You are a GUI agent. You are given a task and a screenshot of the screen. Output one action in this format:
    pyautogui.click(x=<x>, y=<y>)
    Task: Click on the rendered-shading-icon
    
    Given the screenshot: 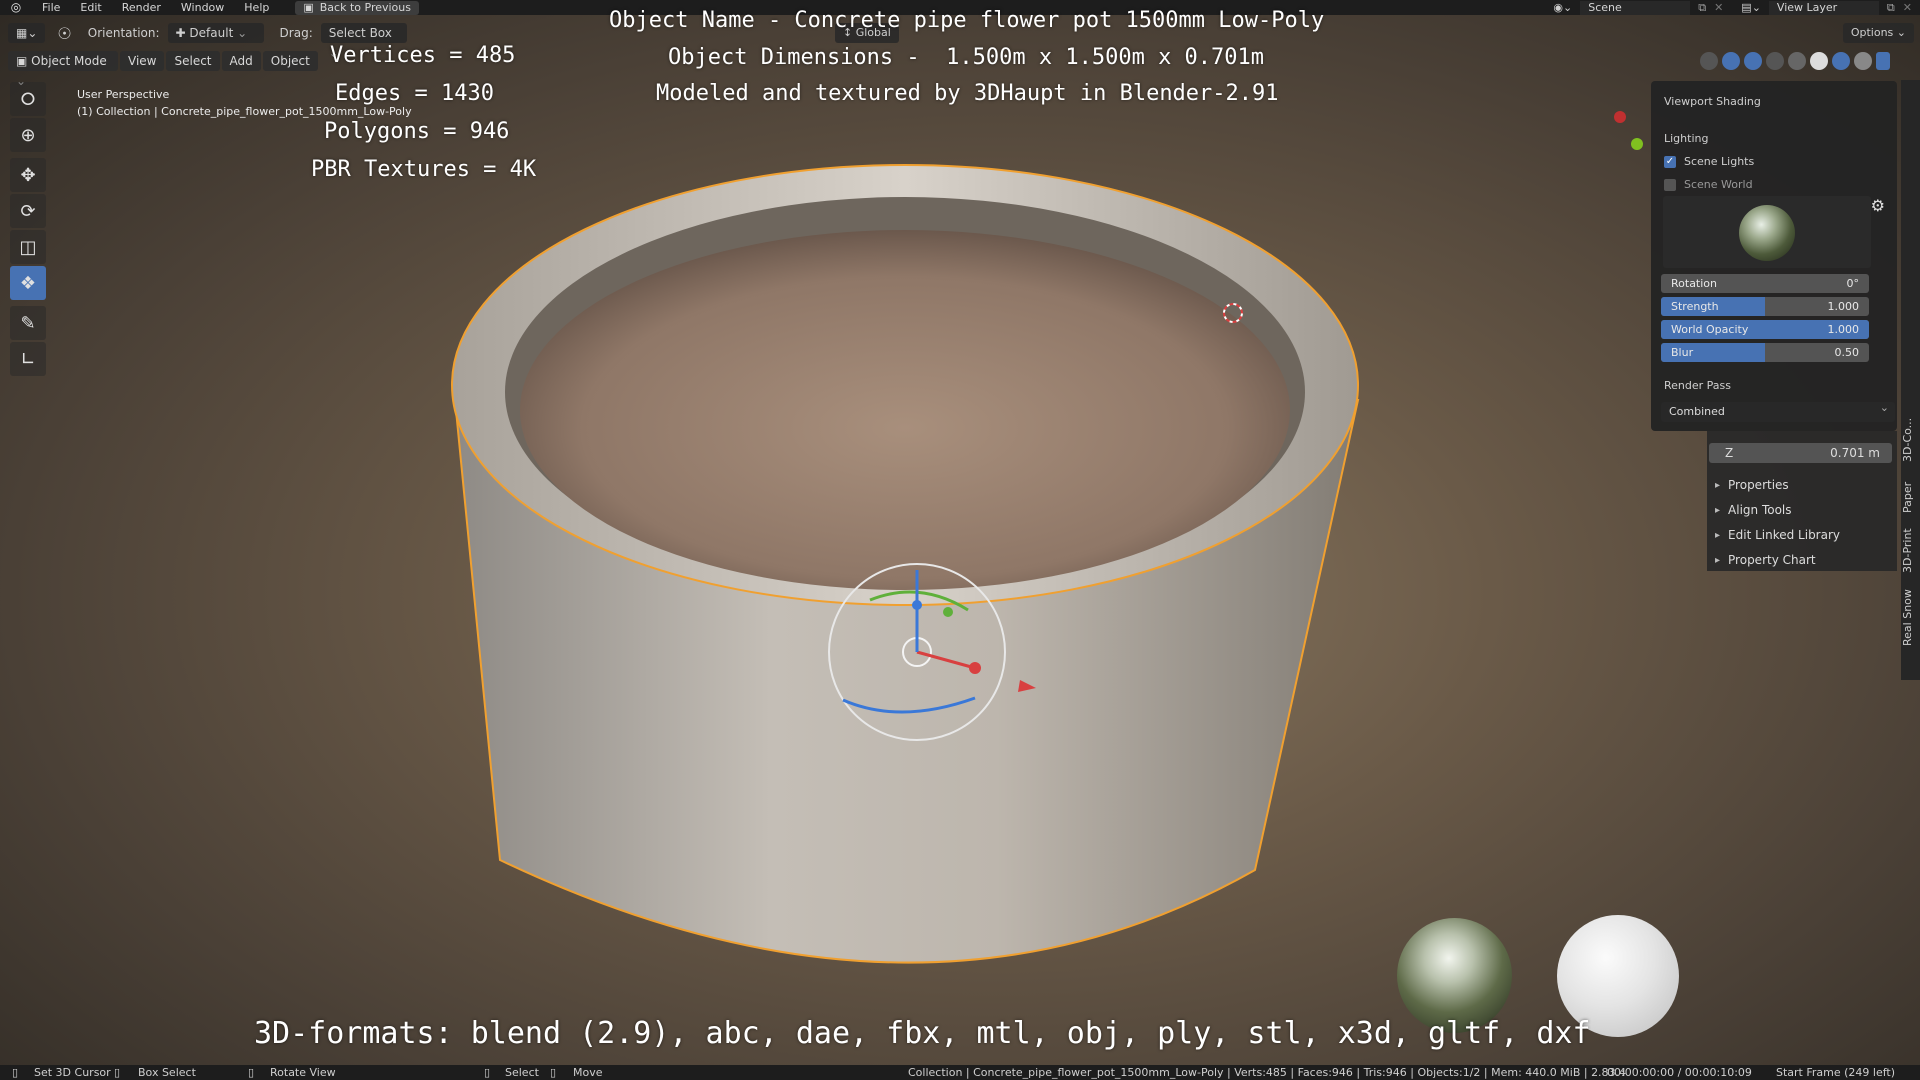 What is the action you would take?
    pyautogui.click(x=1863, y=61)
    